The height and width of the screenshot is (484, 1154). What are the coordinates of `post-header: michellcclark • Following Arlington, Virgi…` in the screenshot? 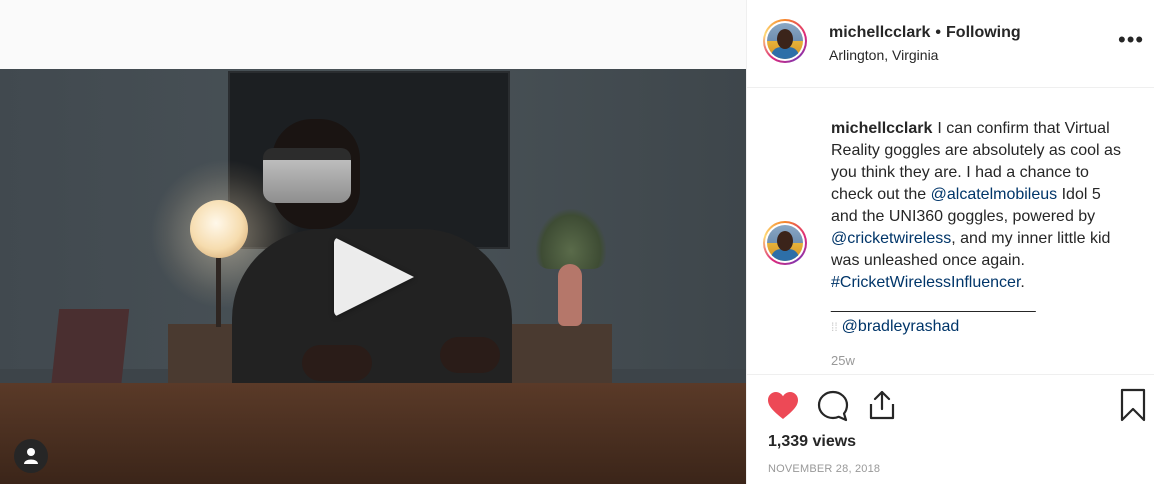 It's located at (950, 44).